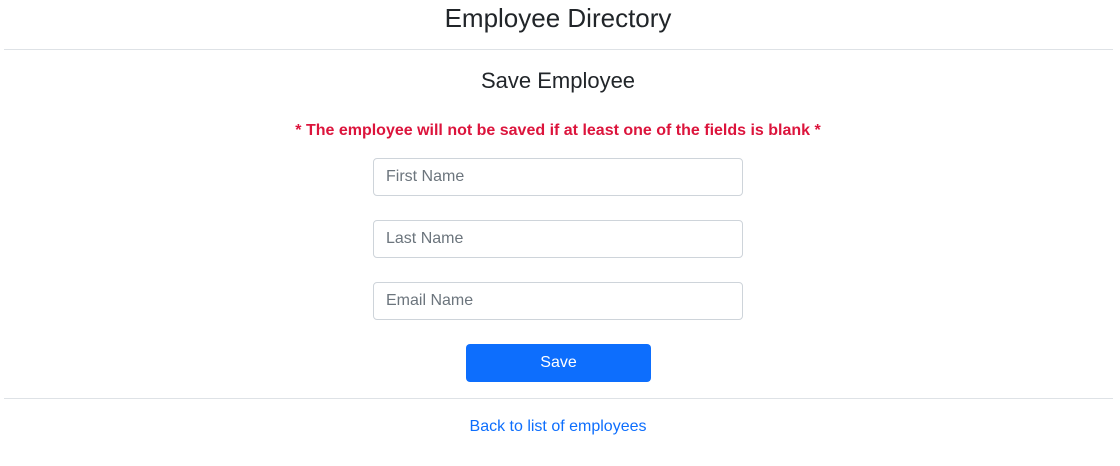  Describe the element at coordinates (558, 301) in the screenshot. I see `email-input` at that location.